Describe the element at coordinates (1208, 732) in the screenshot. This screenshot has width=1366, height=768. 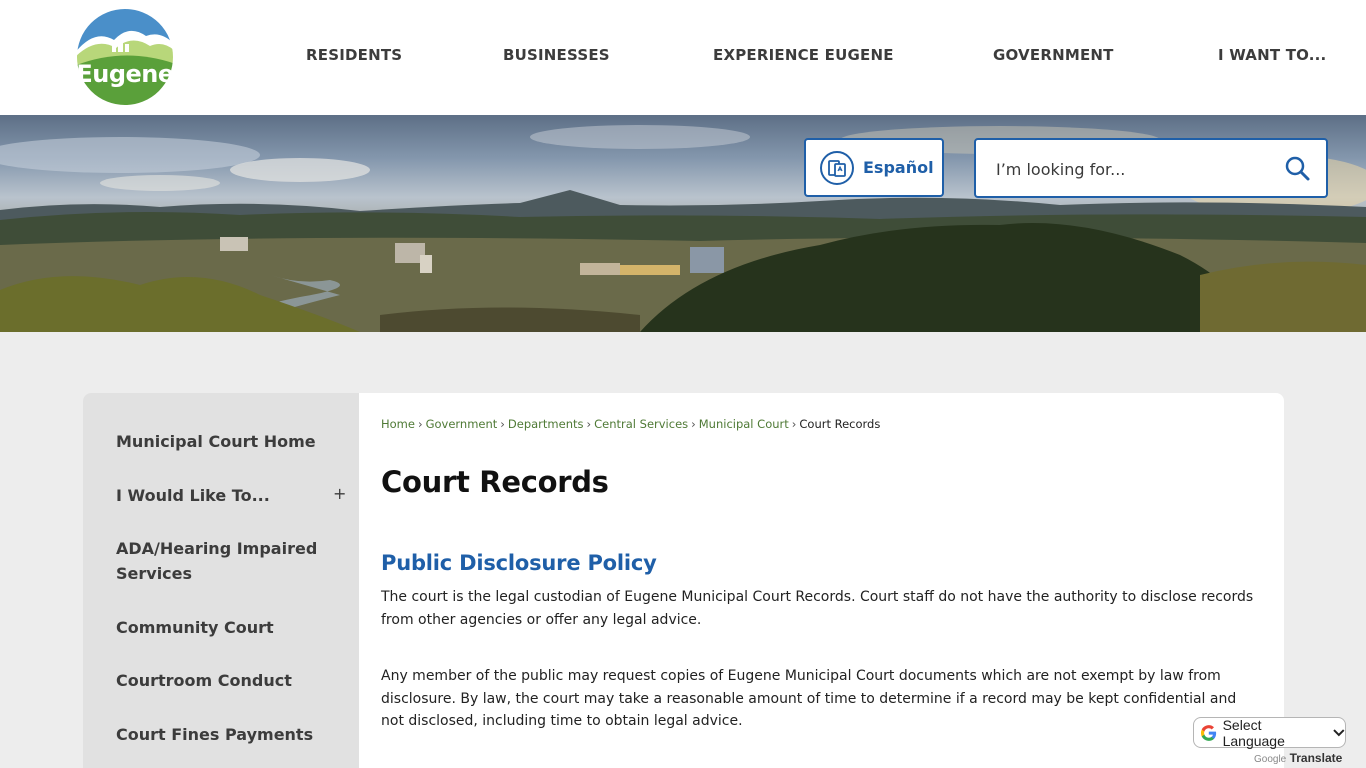
I see `google-g-icon` at that location.